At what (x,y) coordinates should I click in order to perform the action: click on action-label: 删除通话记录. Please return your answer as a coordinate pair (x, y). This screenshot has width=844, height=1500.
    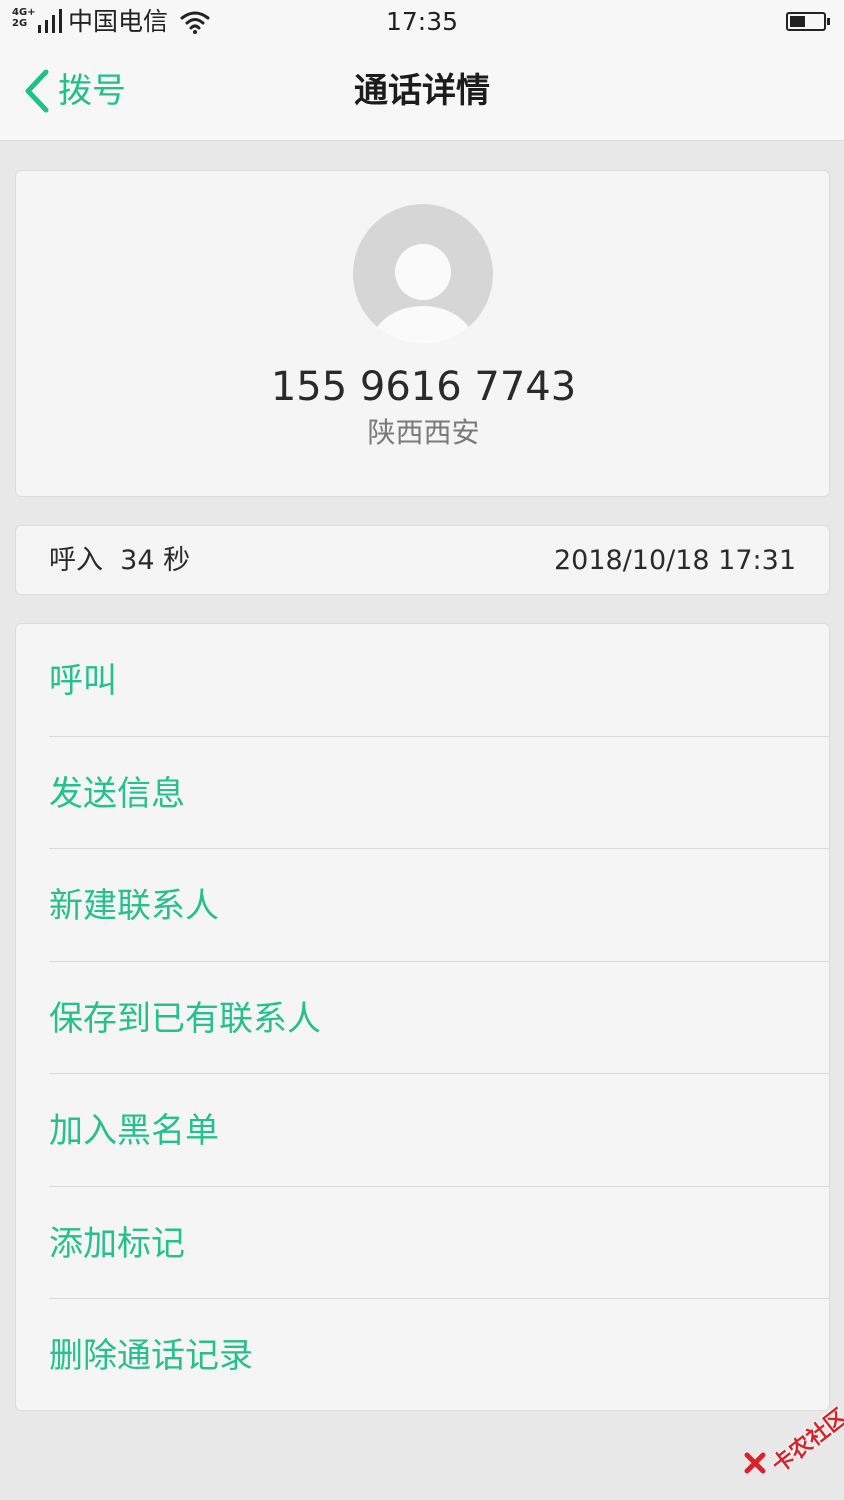
    Looking at the image, I should click on (151, 1356).